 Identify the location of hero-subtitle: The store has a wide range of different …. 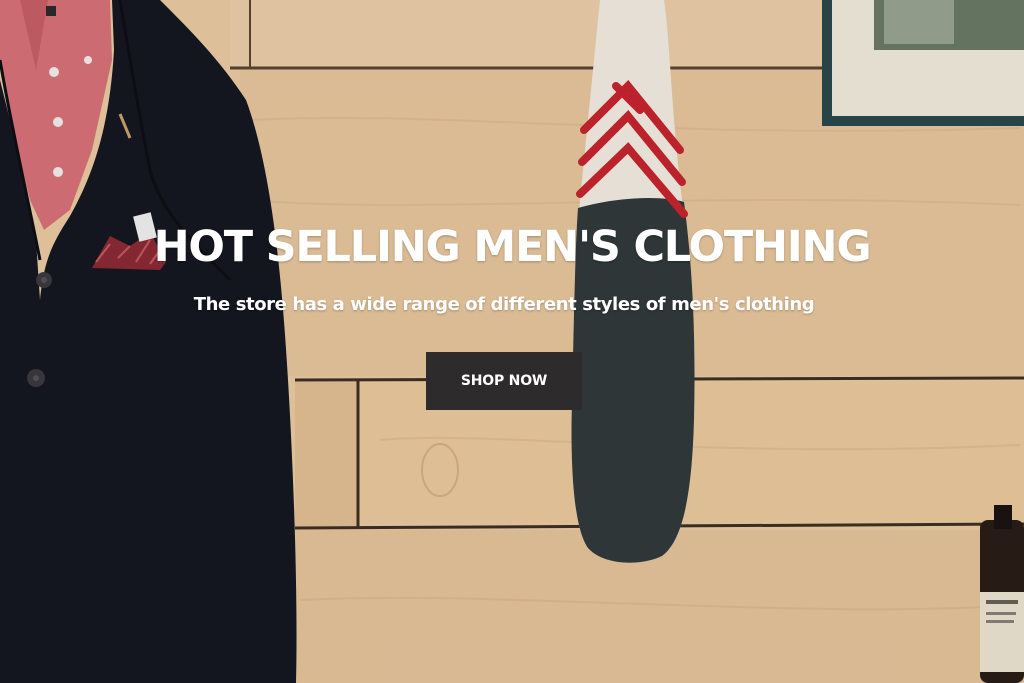
(504, 304).